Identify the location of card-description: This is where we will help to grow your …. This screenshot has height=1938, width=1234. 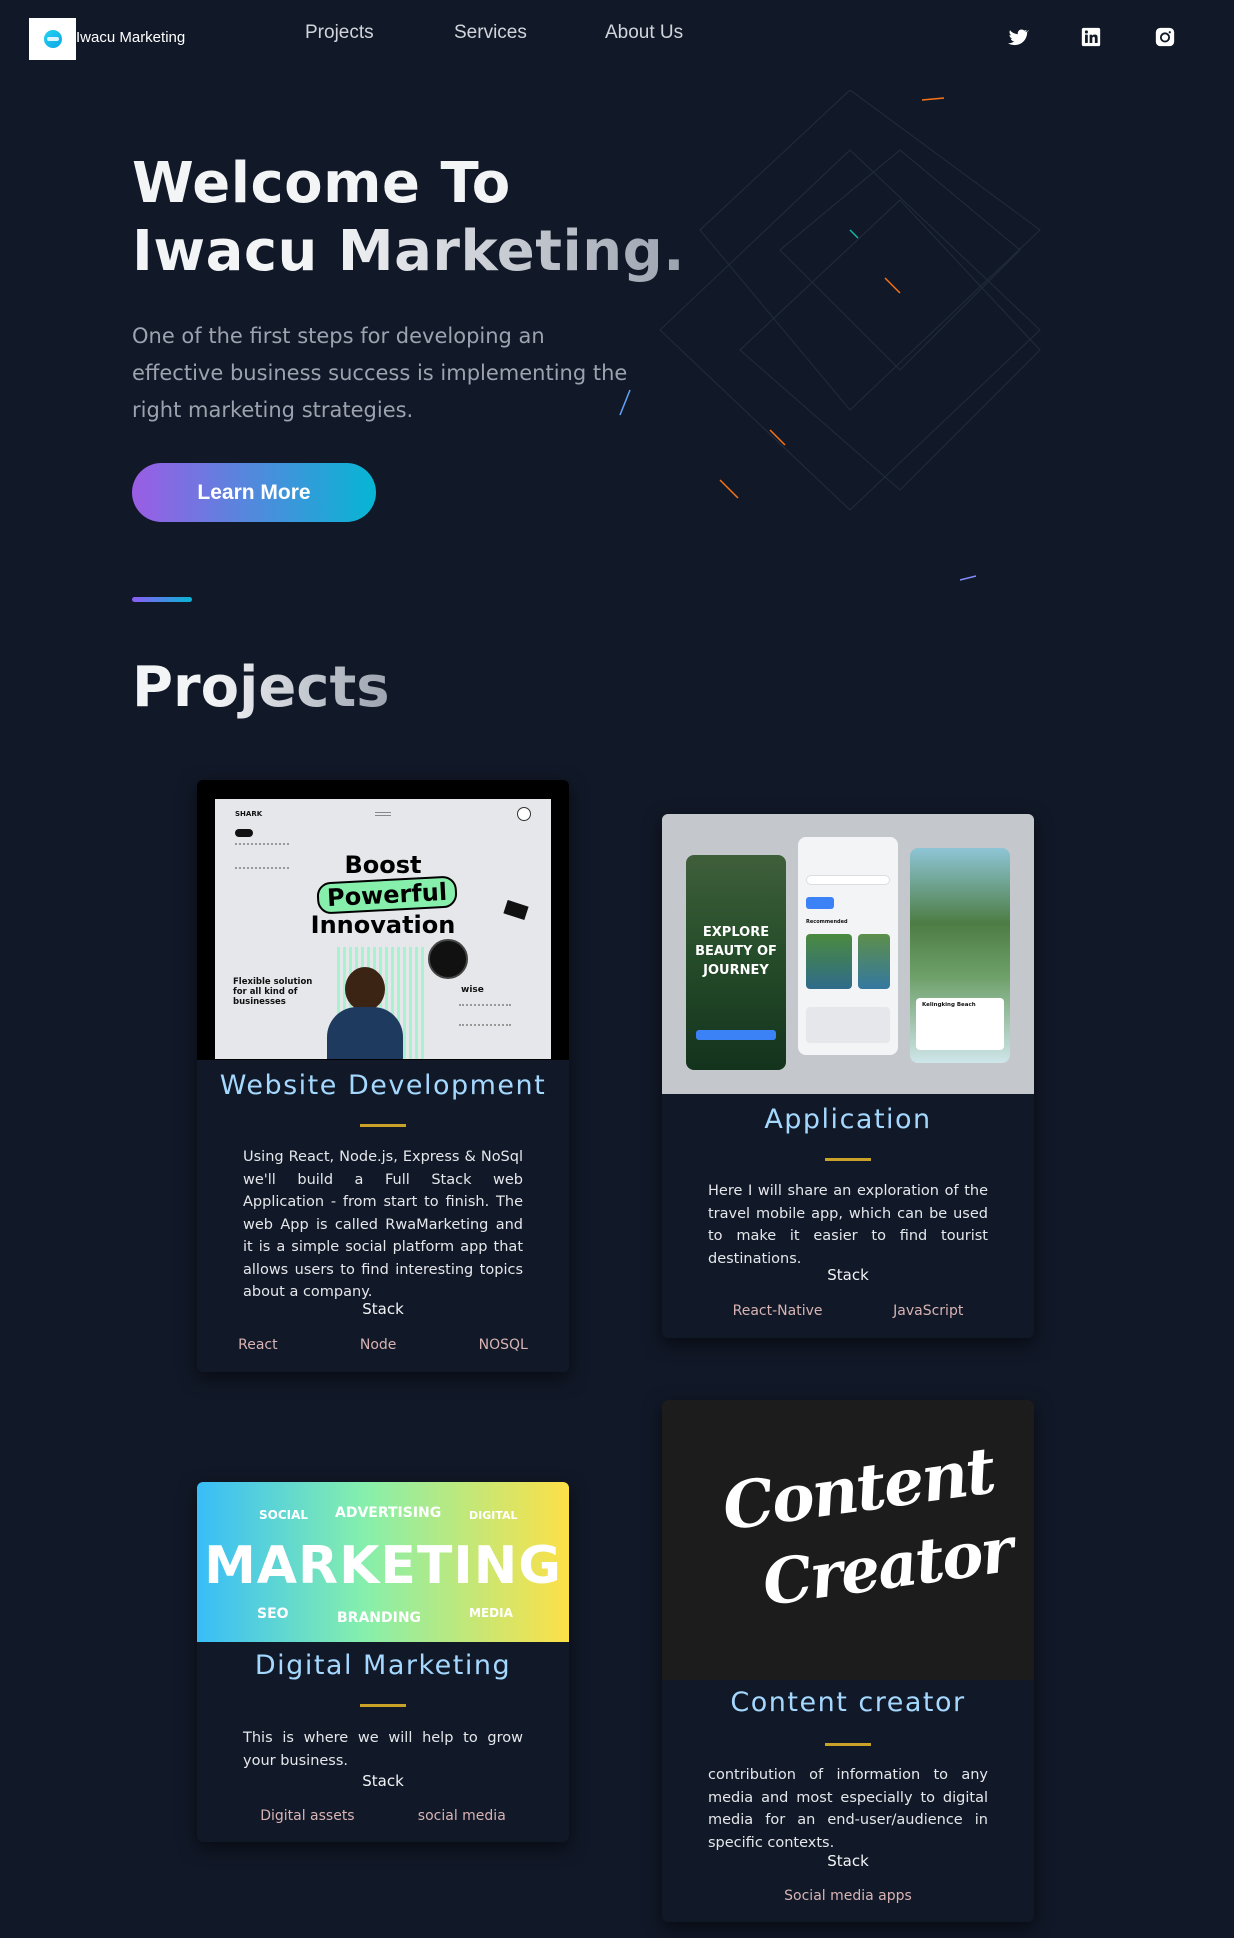
(383, 1749).